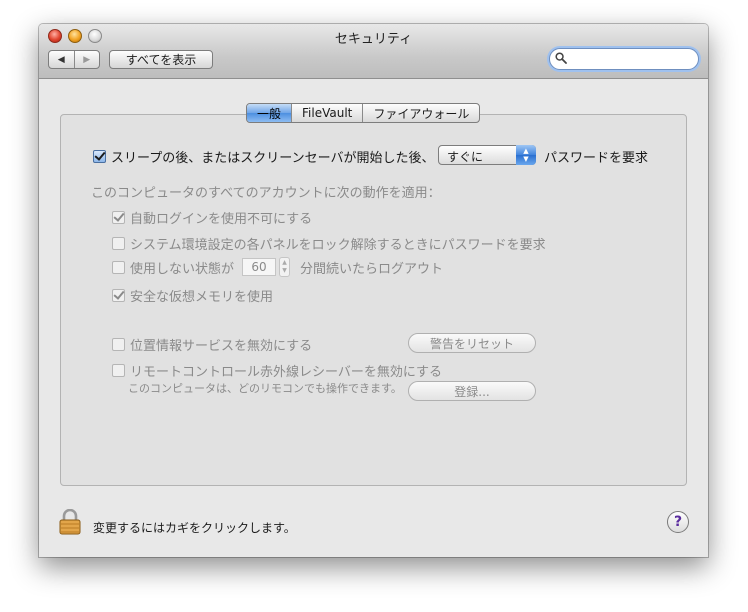 This screenshot has width=748, height=612. I want to click on logout-inactivity-row: 使用しない状態が 60 ▲ ▼ 分間続いたらログアウト, so click(277, 267).